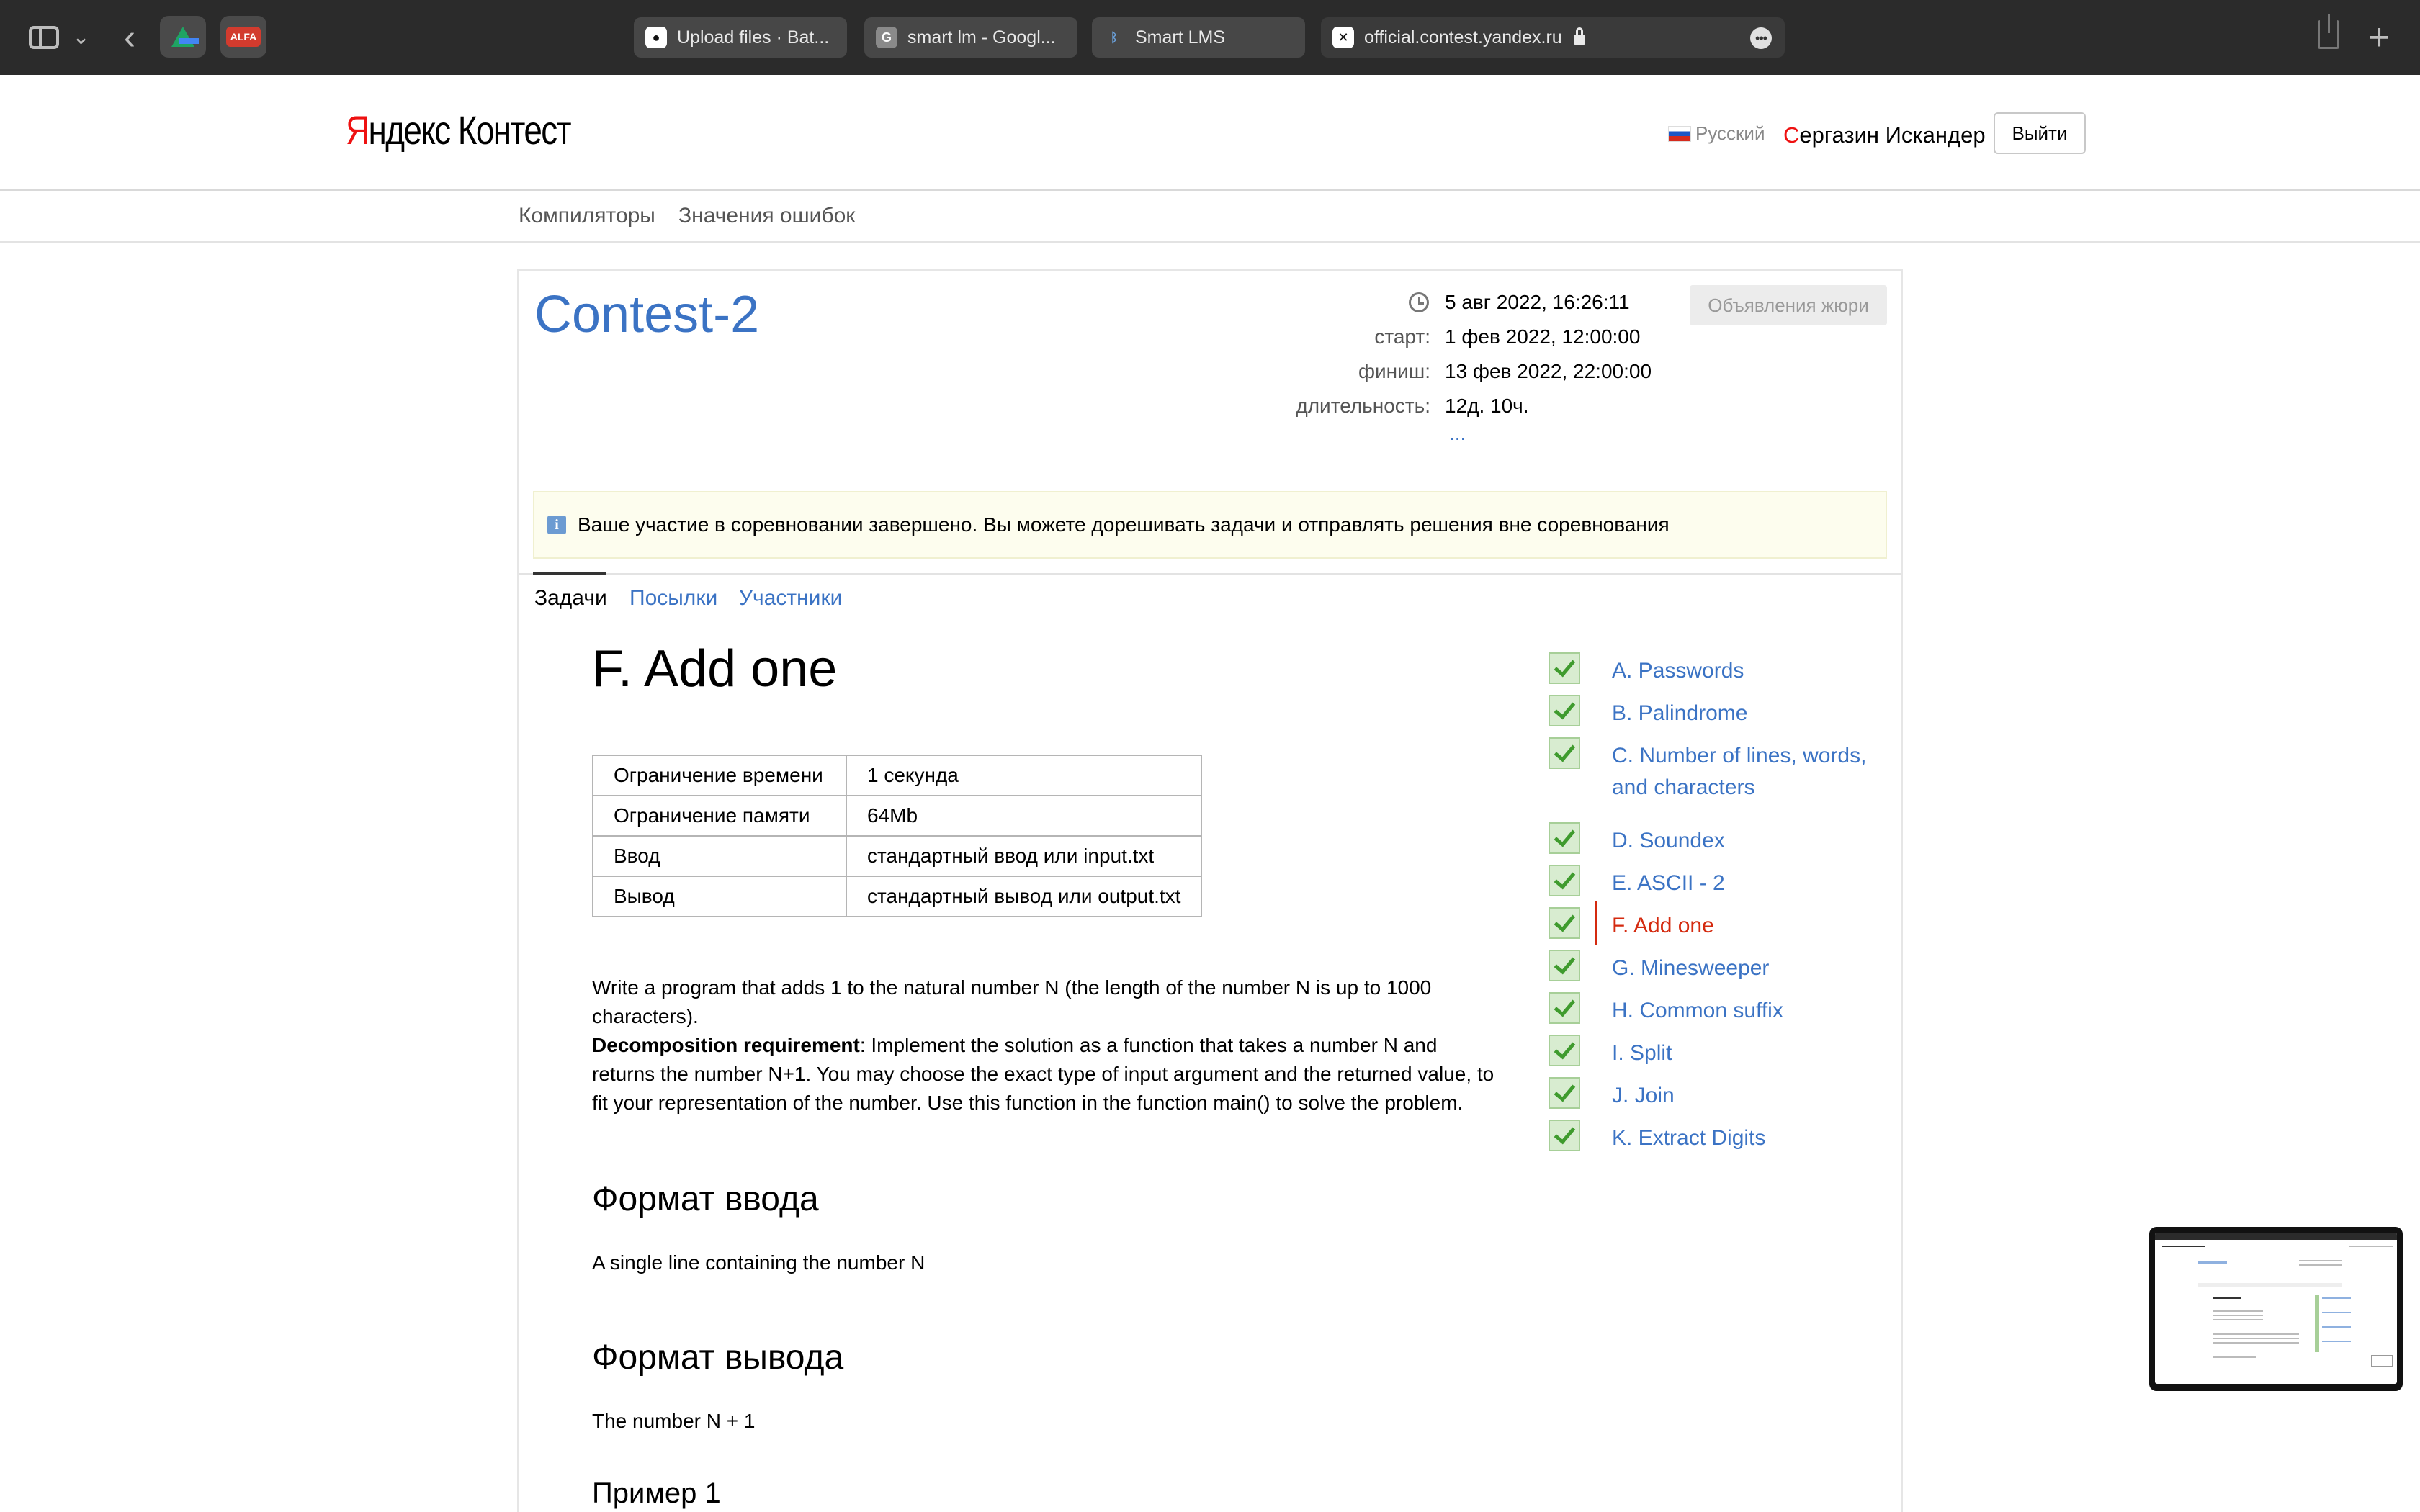  I want to click on google-drive-extension-icon, so click(183, 37).